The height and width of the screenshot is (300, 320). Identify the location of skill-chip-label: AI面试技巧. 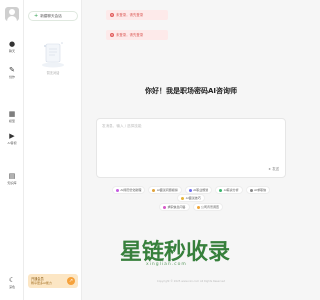
(193, 198).